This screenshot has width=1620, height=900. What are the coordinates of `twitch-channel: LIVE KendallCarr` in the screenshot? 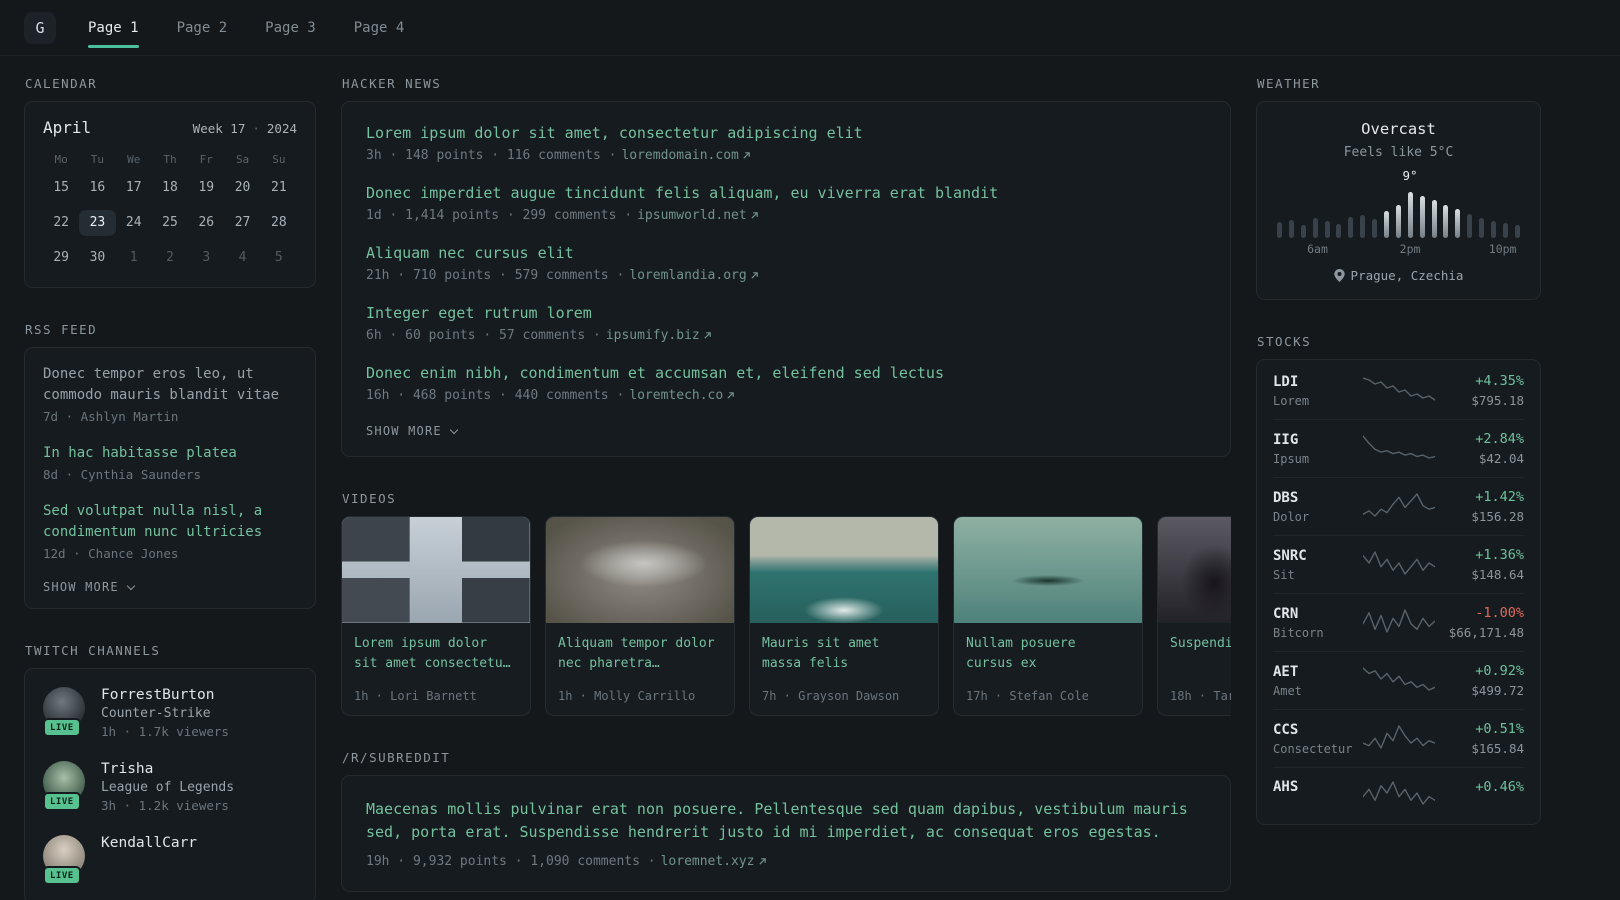 It's located at (170, 860).